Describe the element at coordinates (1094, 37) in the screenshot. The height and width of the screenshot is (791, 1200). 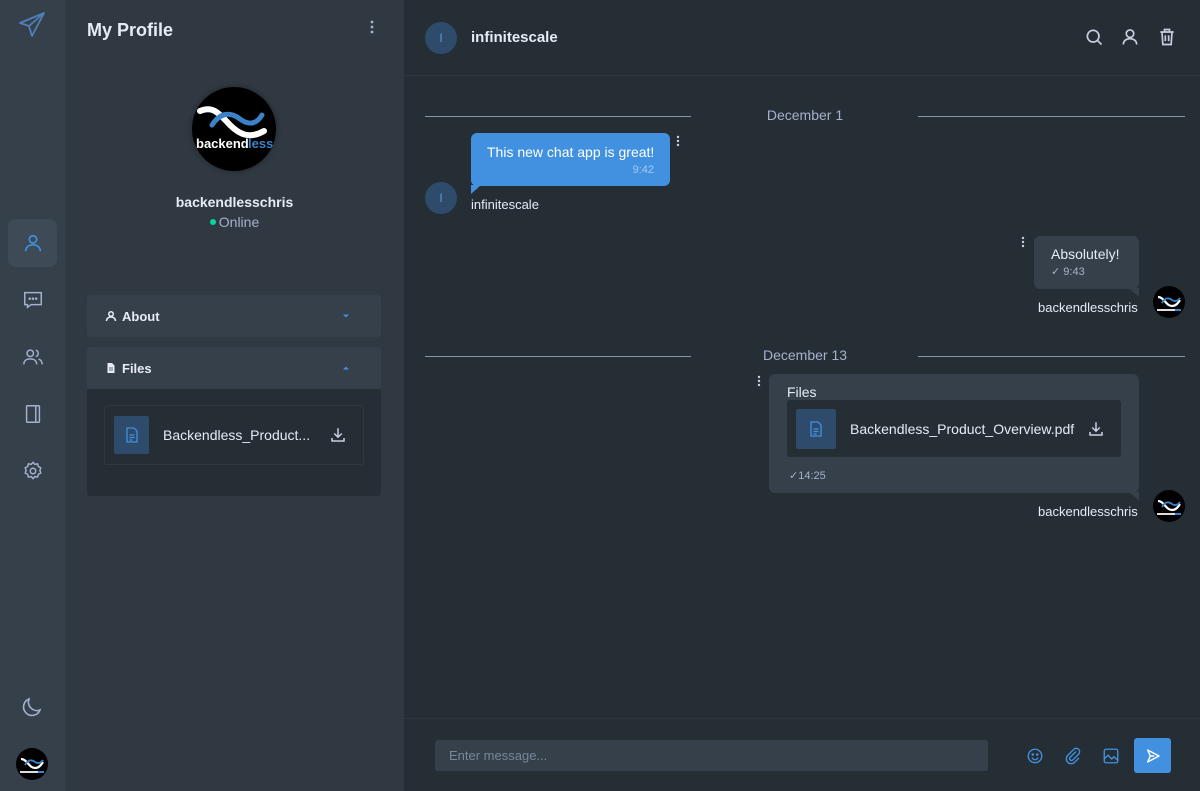
I see `search-icon` at that location.